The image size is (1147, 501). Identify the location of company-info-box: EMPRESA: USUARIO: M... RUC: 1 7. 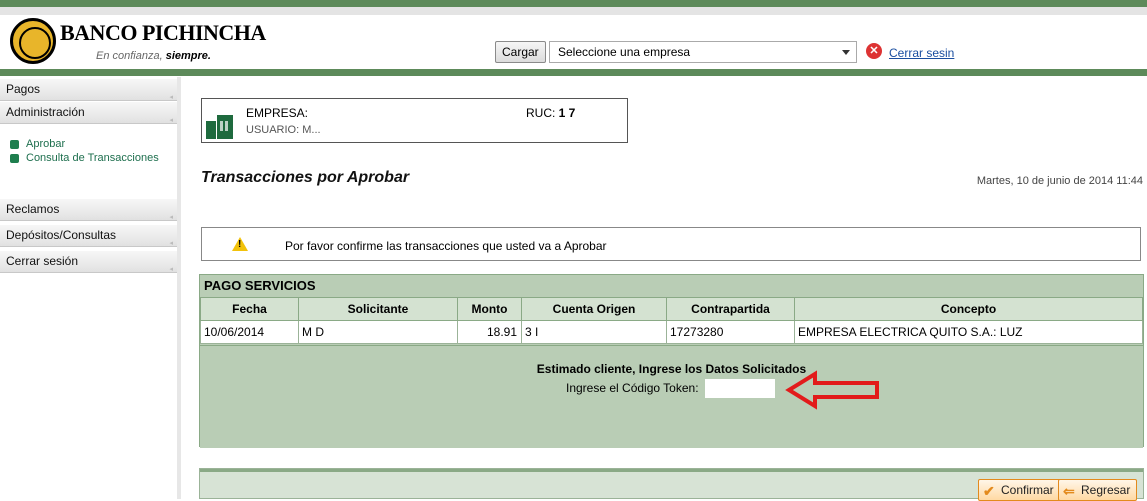
(414, 120).